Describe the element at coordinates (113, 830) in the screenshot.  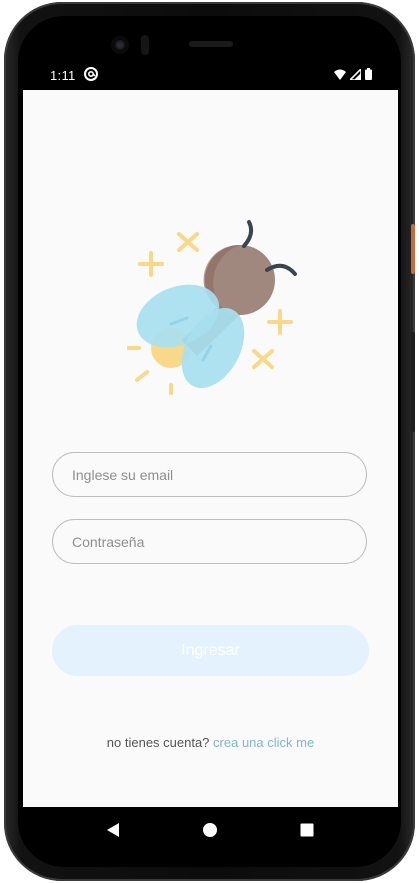
I see `back-triangle-icon` at that location.